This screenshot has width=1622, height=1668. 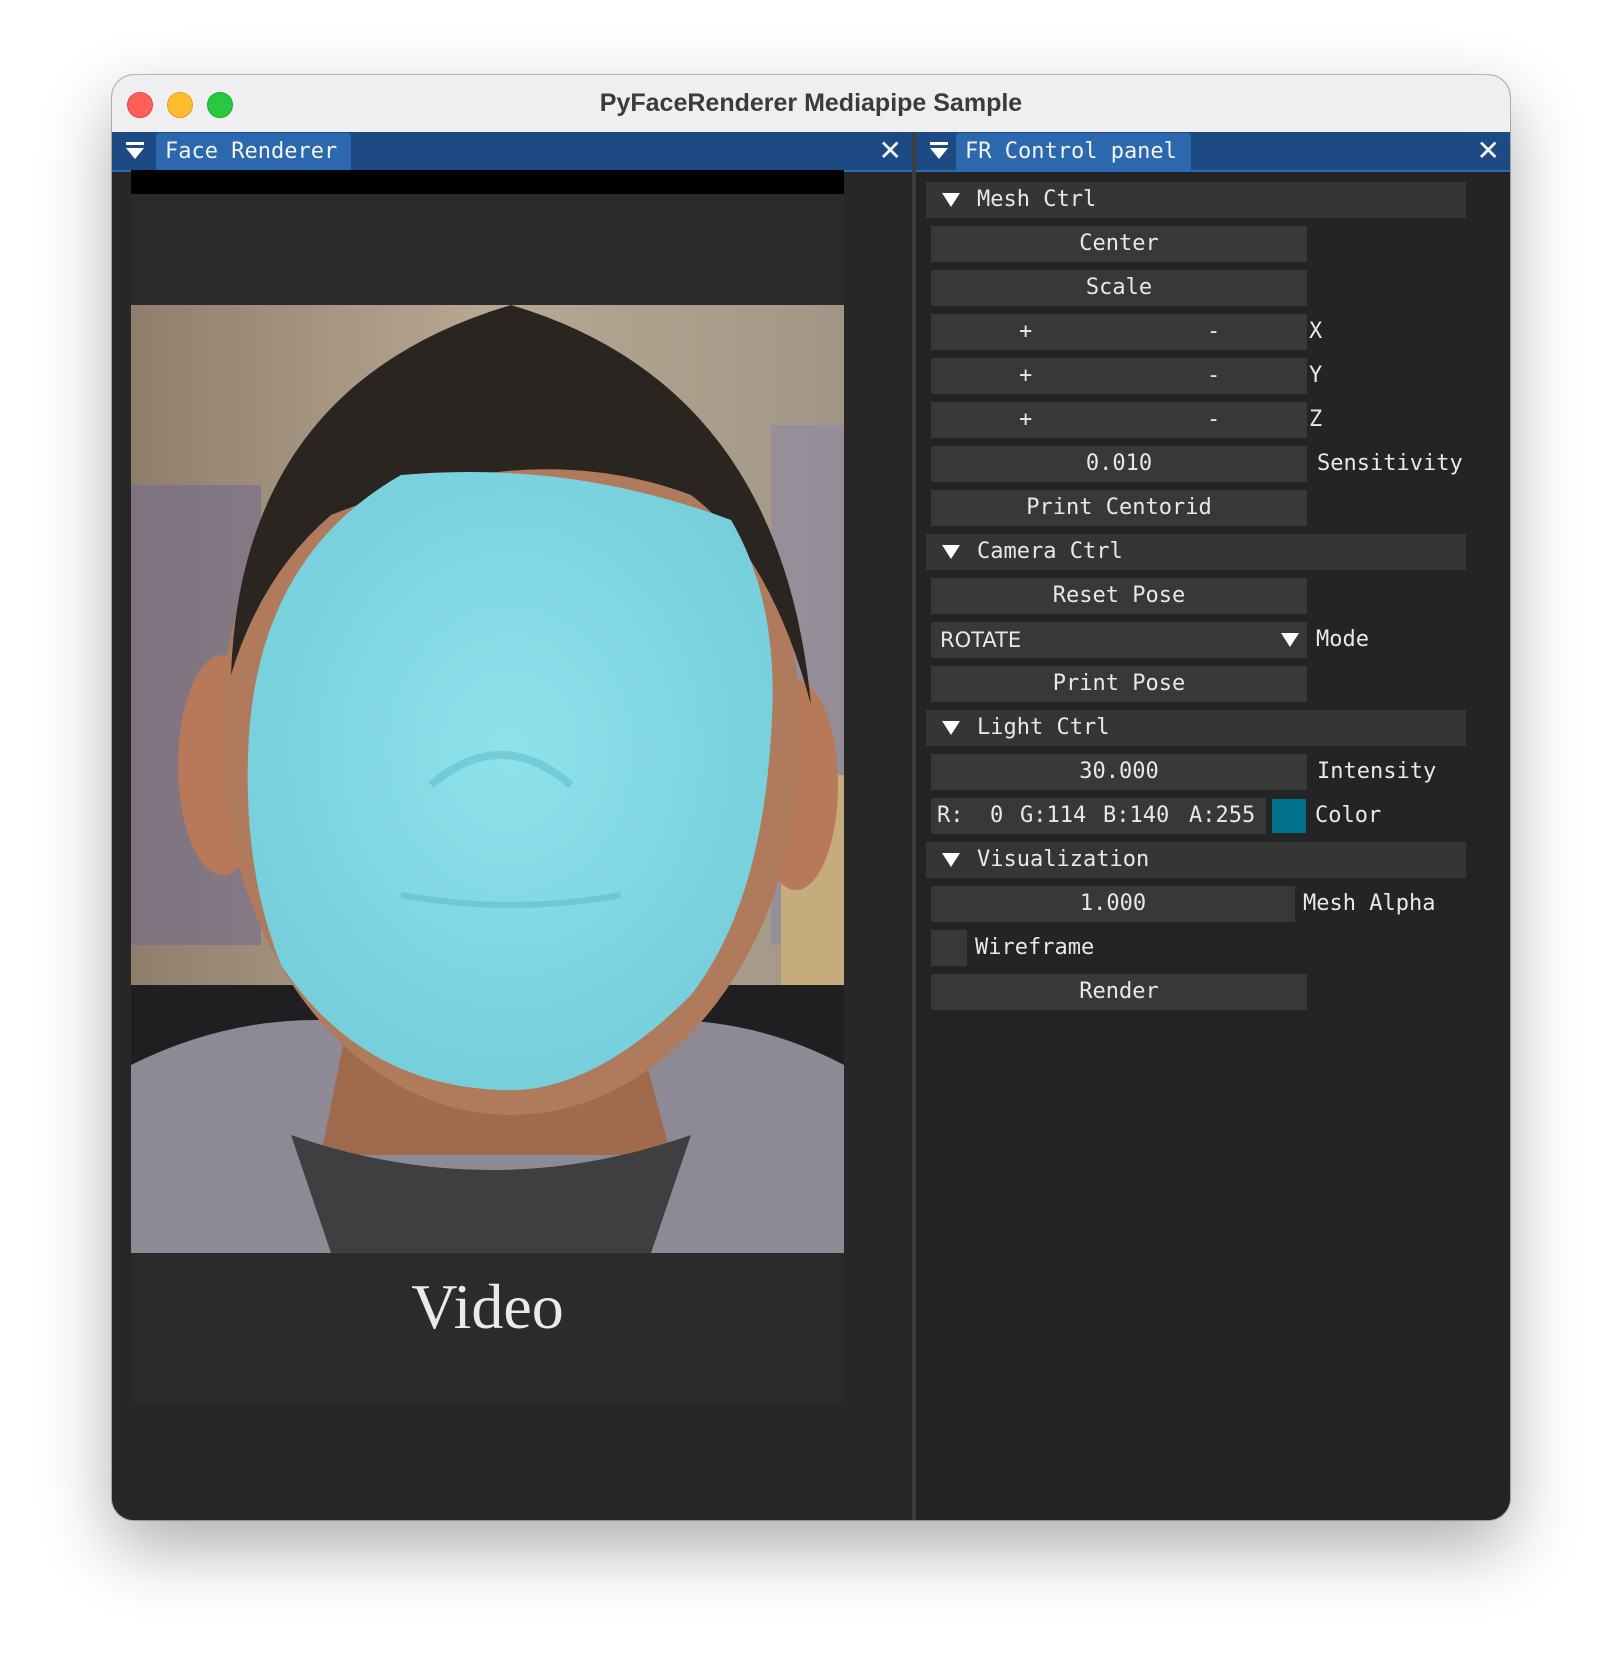 I want to click on color-editor-row: R: 0 G:114 B:140 A:255 Color, so click(x=1213, y=816).